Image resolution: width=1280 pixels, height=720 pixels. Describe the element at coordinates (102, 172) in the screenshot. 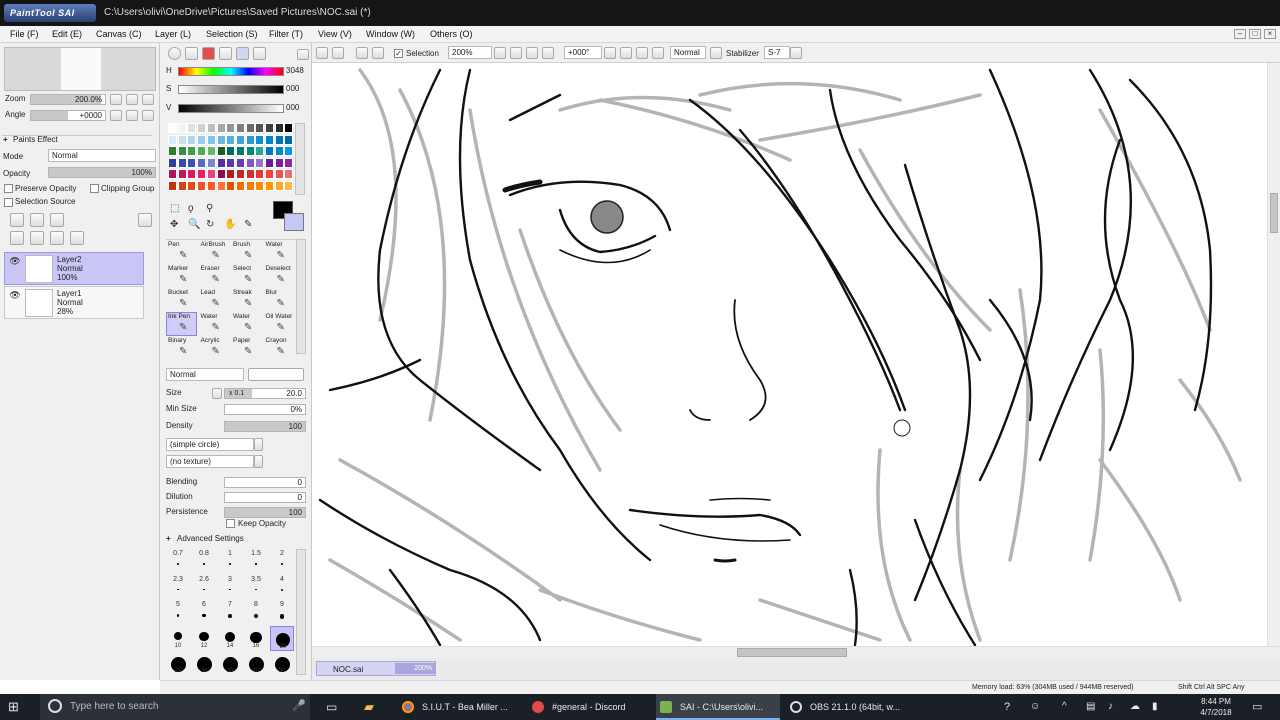

I see `opacity-slider: 100%` at that location.